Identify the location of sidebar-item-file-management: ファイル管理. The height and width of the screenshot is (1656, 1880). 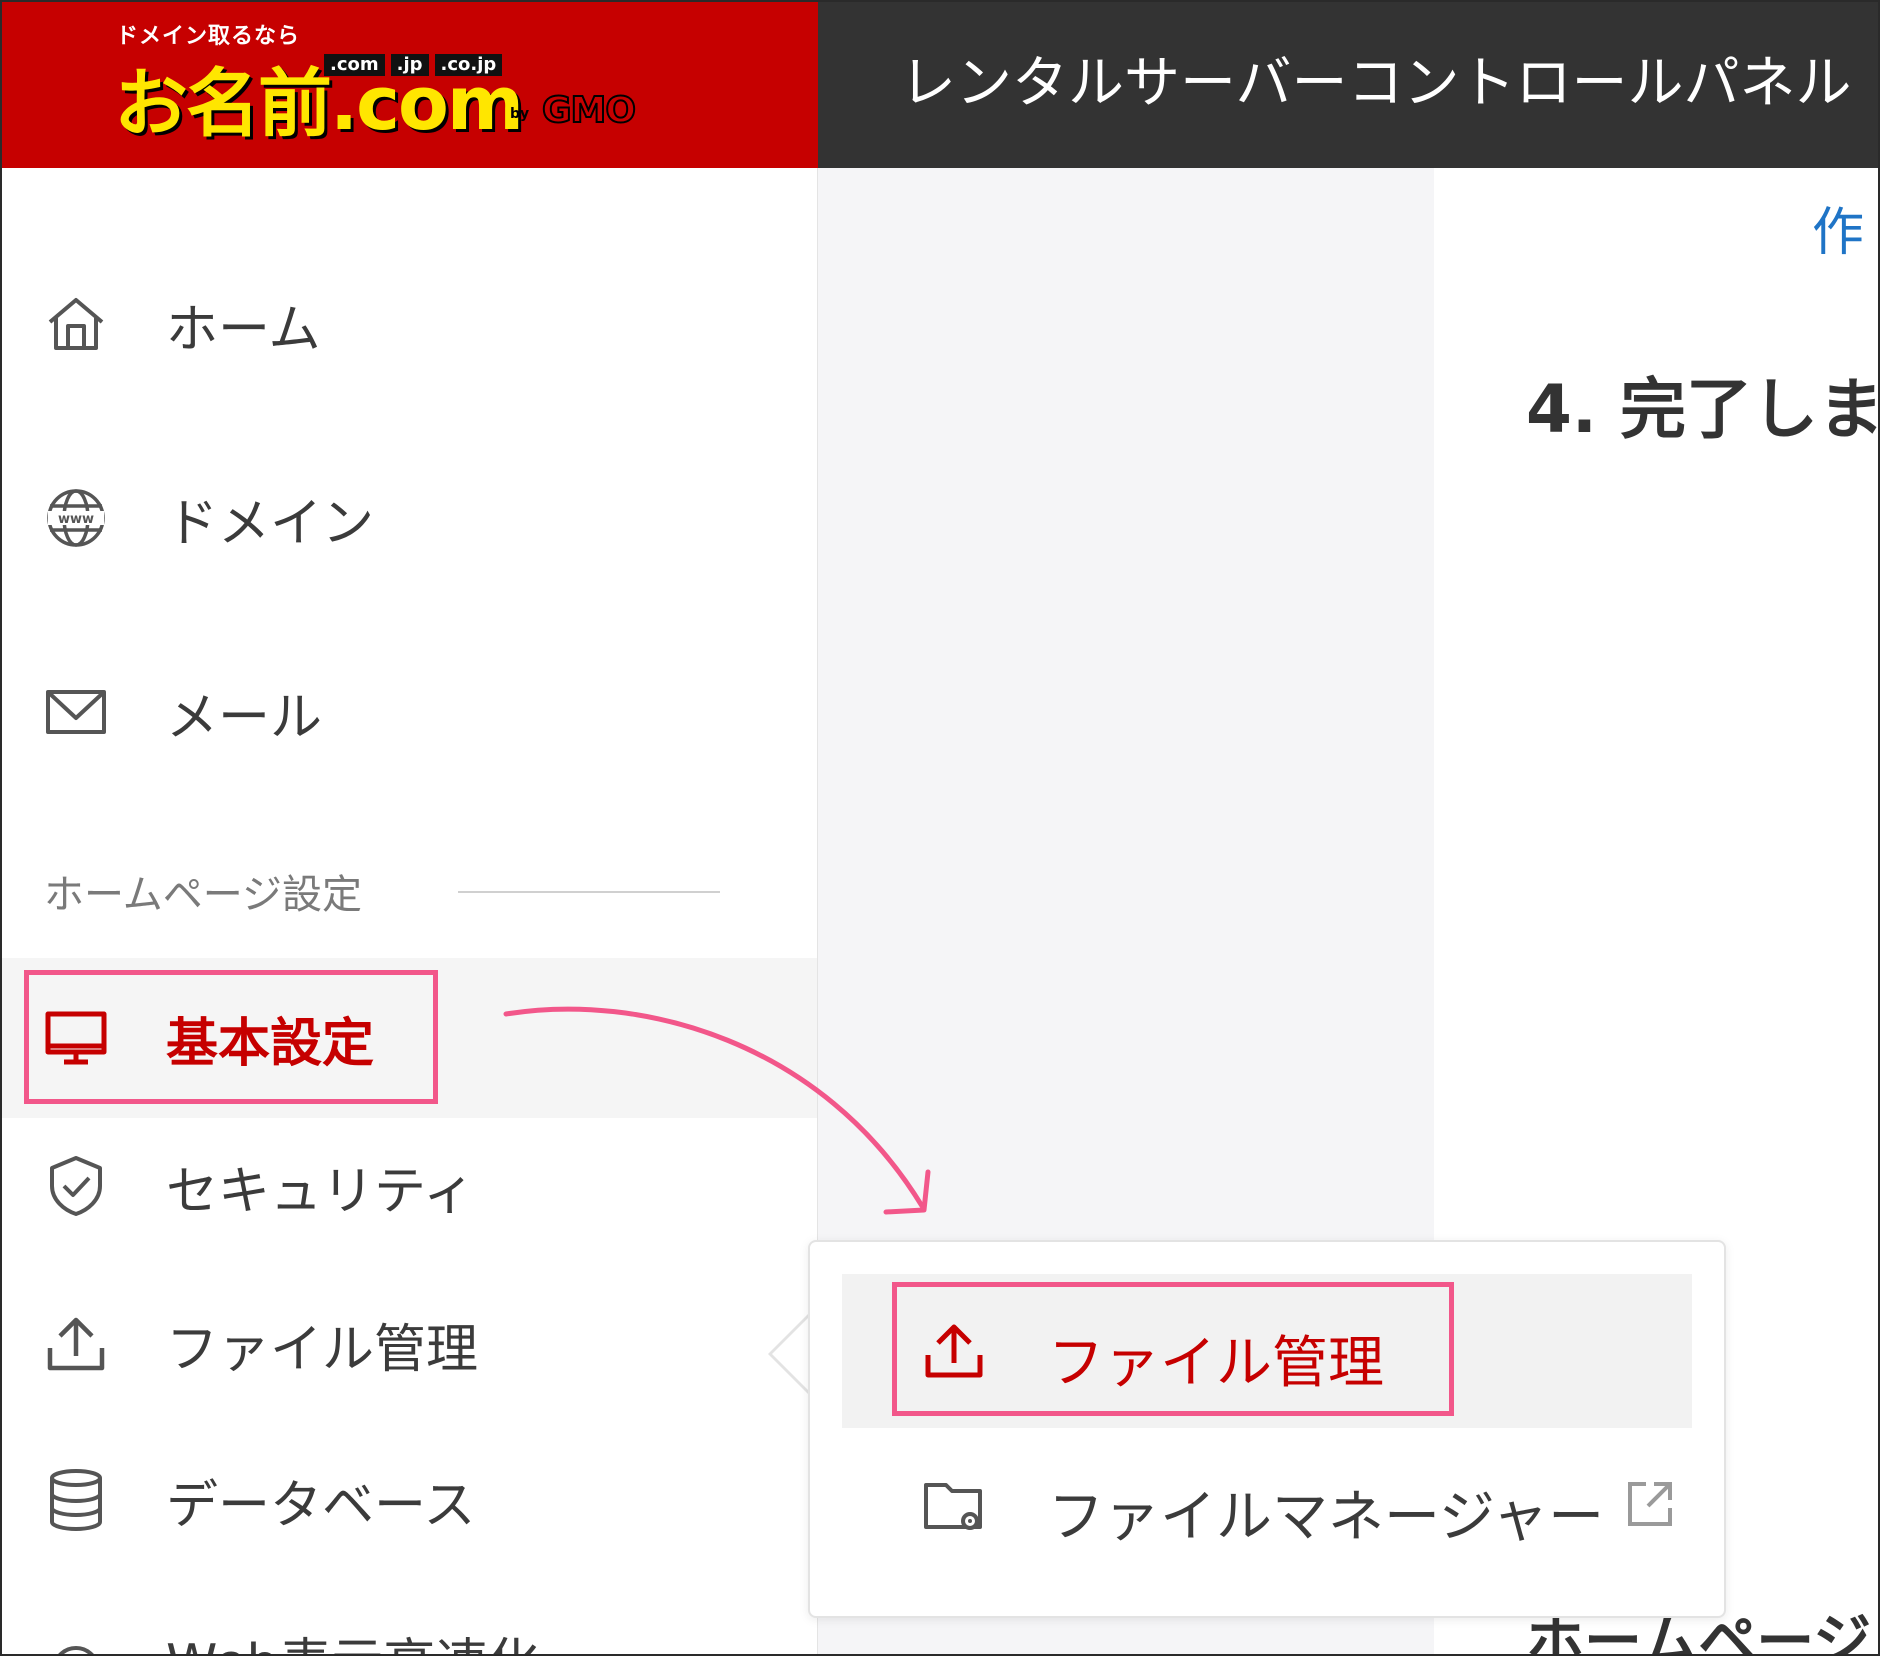
(409, 1344).